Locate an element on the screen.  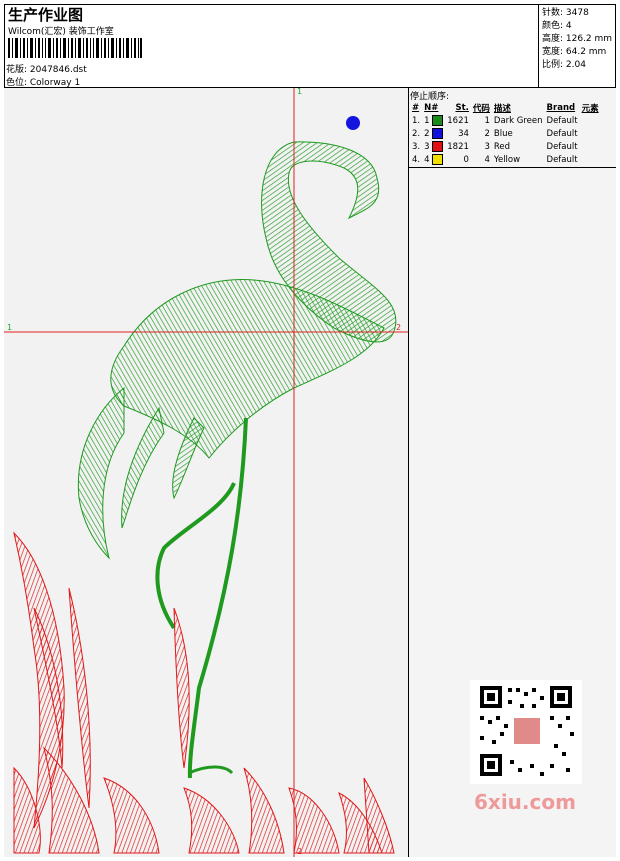
flamingo-eye is located at coordinates (353, 123).